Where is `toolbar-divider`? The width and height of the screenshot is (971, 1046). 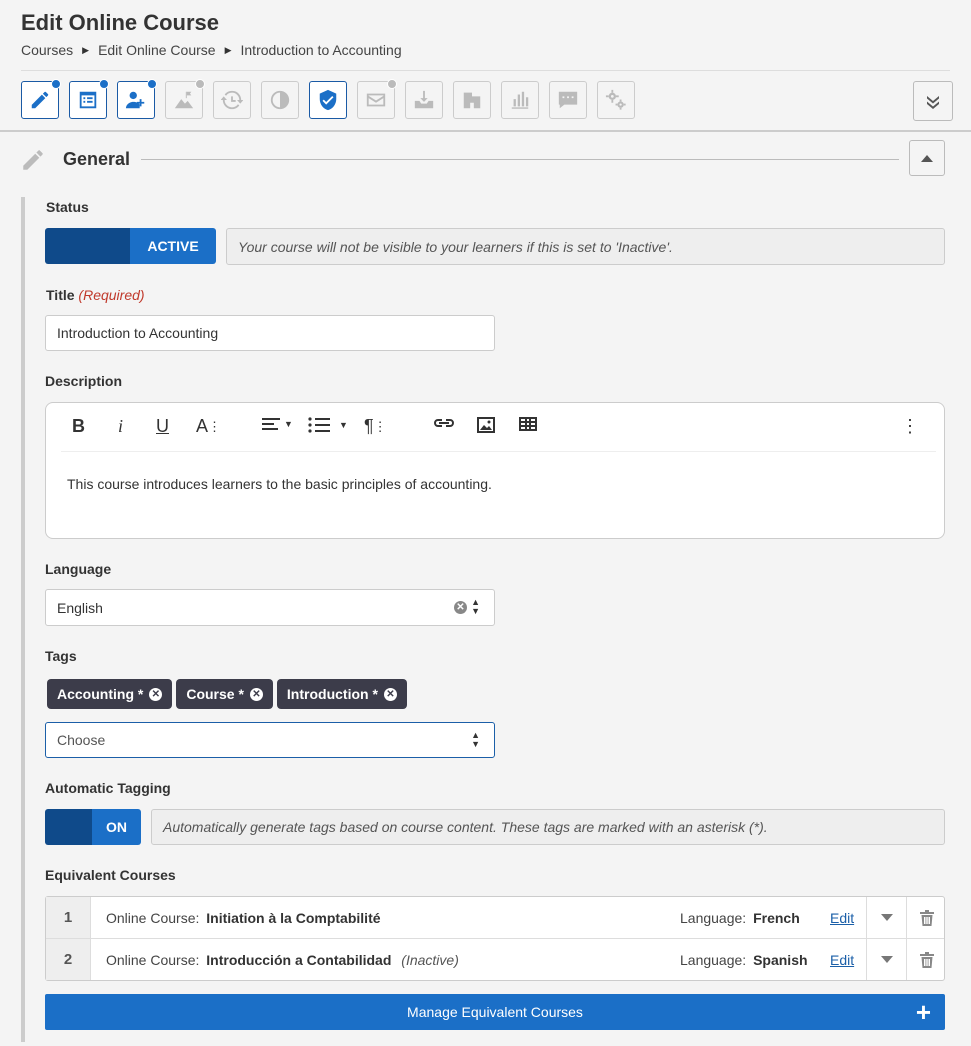 toolbar-divider is located at coordinates (485, 131).